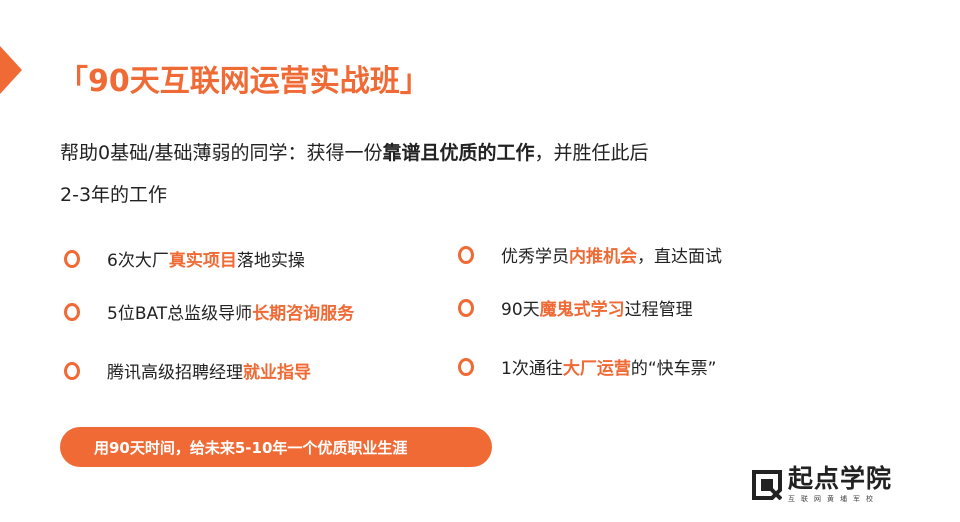  Describe the element at coordinates (520, 310) in the screenshot. I see `feature-text-pre: 90天` at that location.